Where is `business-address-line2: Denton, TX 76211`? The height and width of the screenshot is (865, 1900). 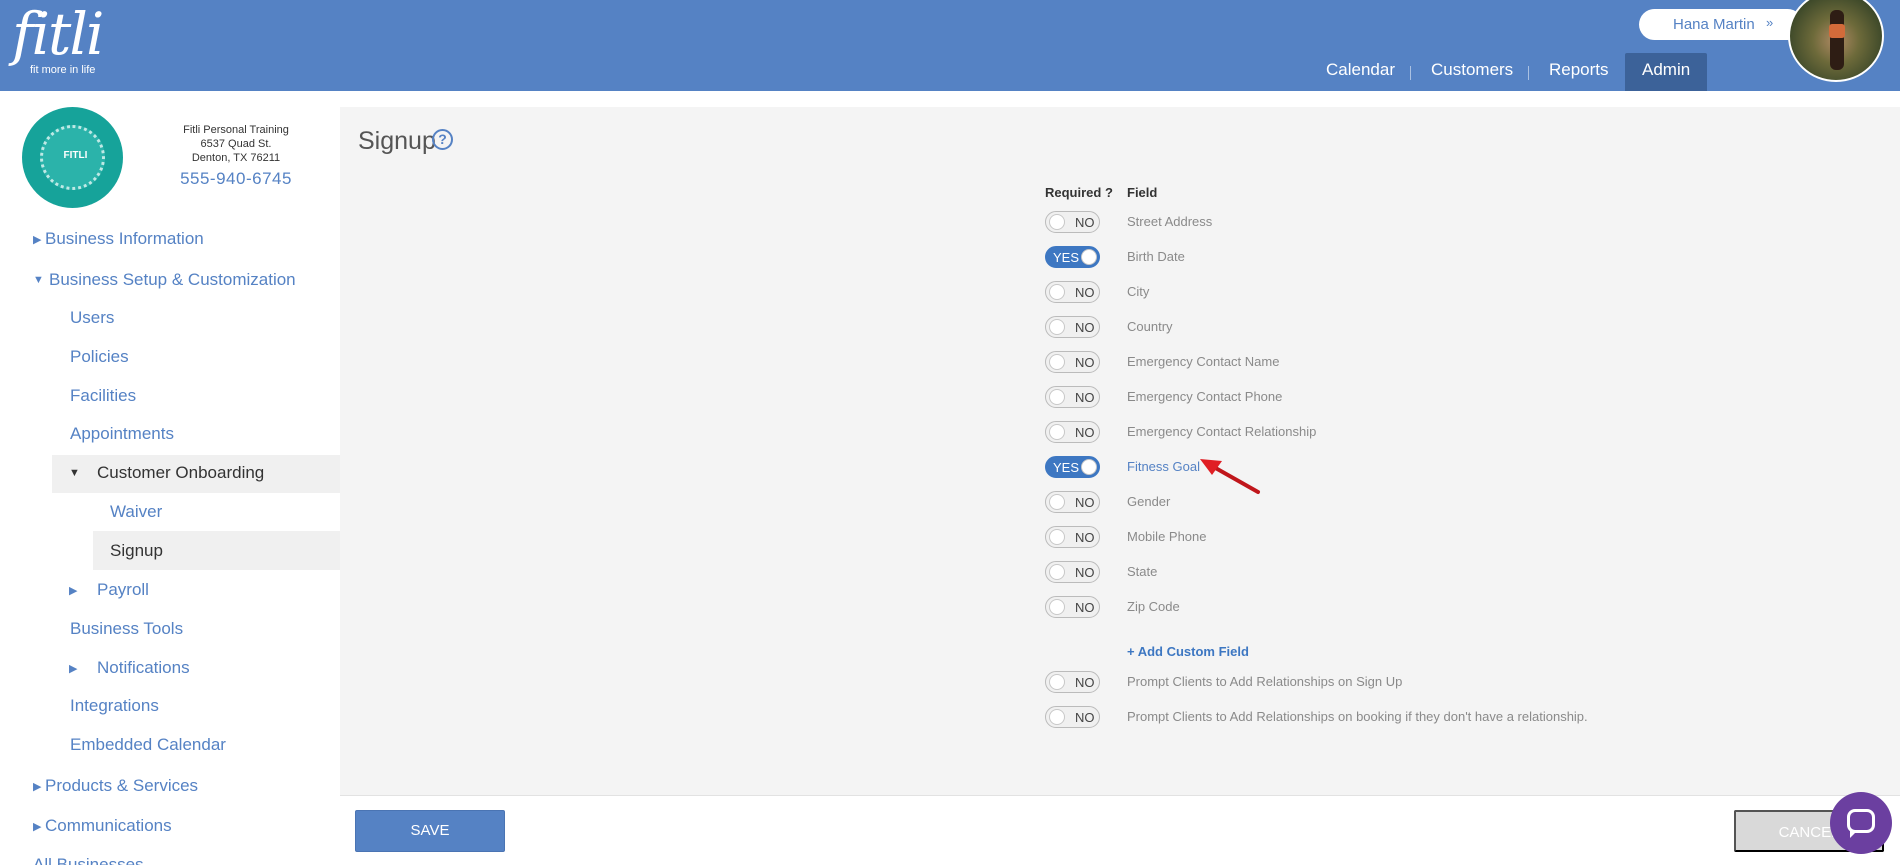
business-address-line2: Denton, TX 76211 is located at coordinates (236, 158).